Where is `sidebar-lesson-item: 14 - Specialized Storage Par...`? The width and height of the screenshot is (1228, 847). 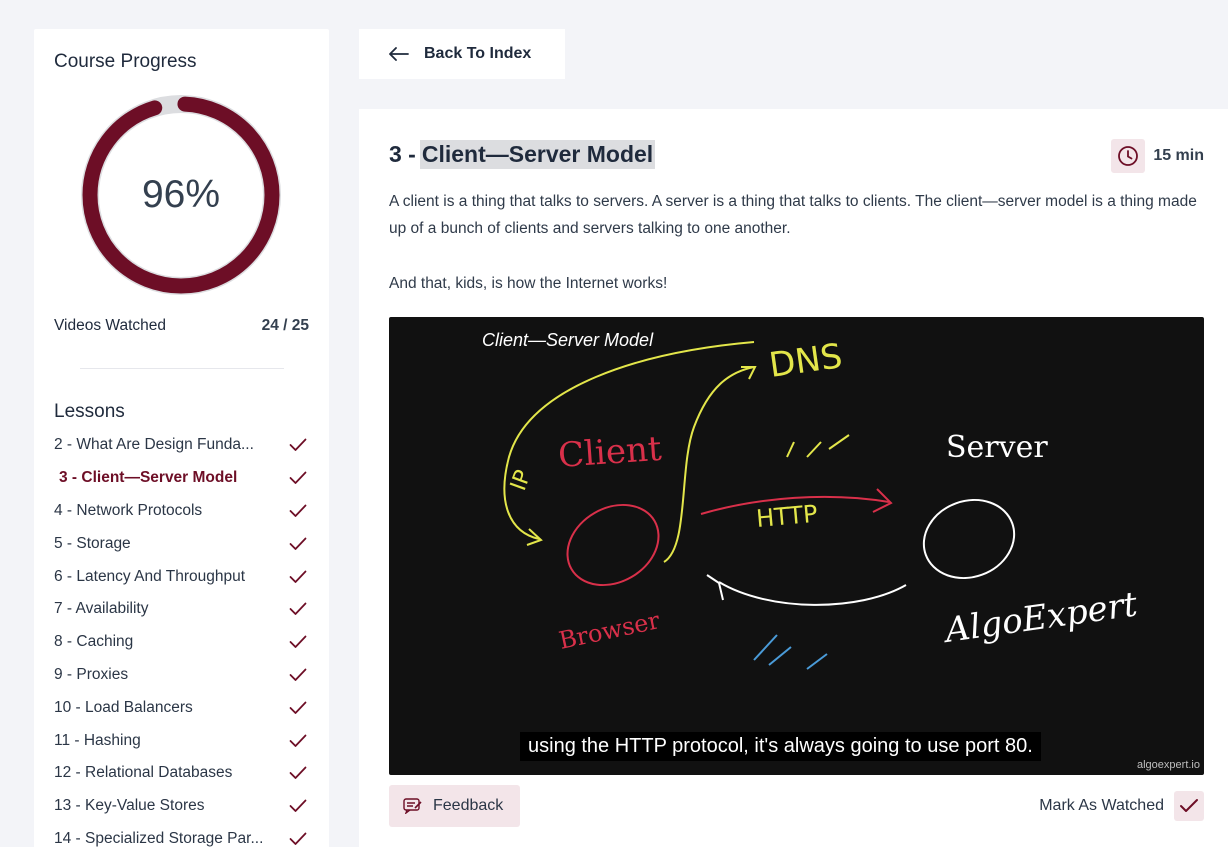 sidebar-lesson-item: 14 - Specialized Storage Par... is located at coordinates (182, 835).